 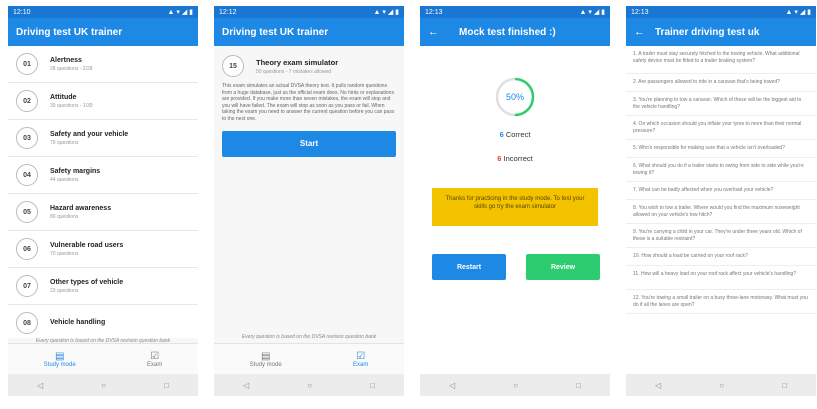 What do you see at coordinates (103, 175) in the screenshot?
I see `topic-item: 04 Safety margins 44 questions` at bounding box center [103, 175].